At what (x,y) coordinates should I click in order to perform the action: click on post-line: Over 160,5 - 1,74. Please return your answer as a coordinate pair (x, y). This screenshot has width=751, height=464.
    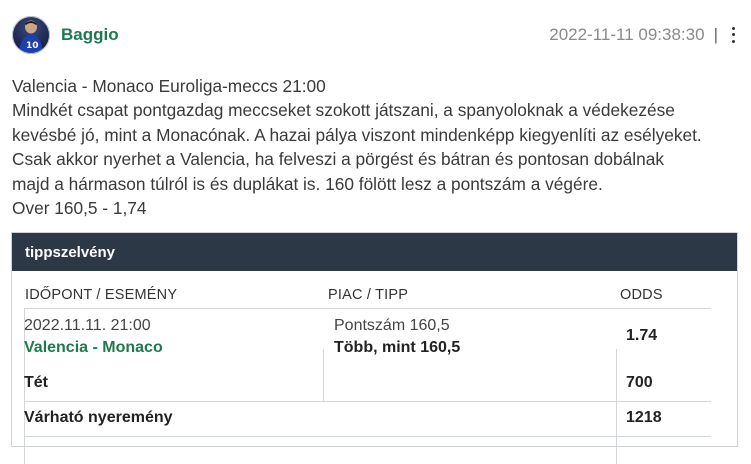
    Looking at the image, I should click on (79, 208).